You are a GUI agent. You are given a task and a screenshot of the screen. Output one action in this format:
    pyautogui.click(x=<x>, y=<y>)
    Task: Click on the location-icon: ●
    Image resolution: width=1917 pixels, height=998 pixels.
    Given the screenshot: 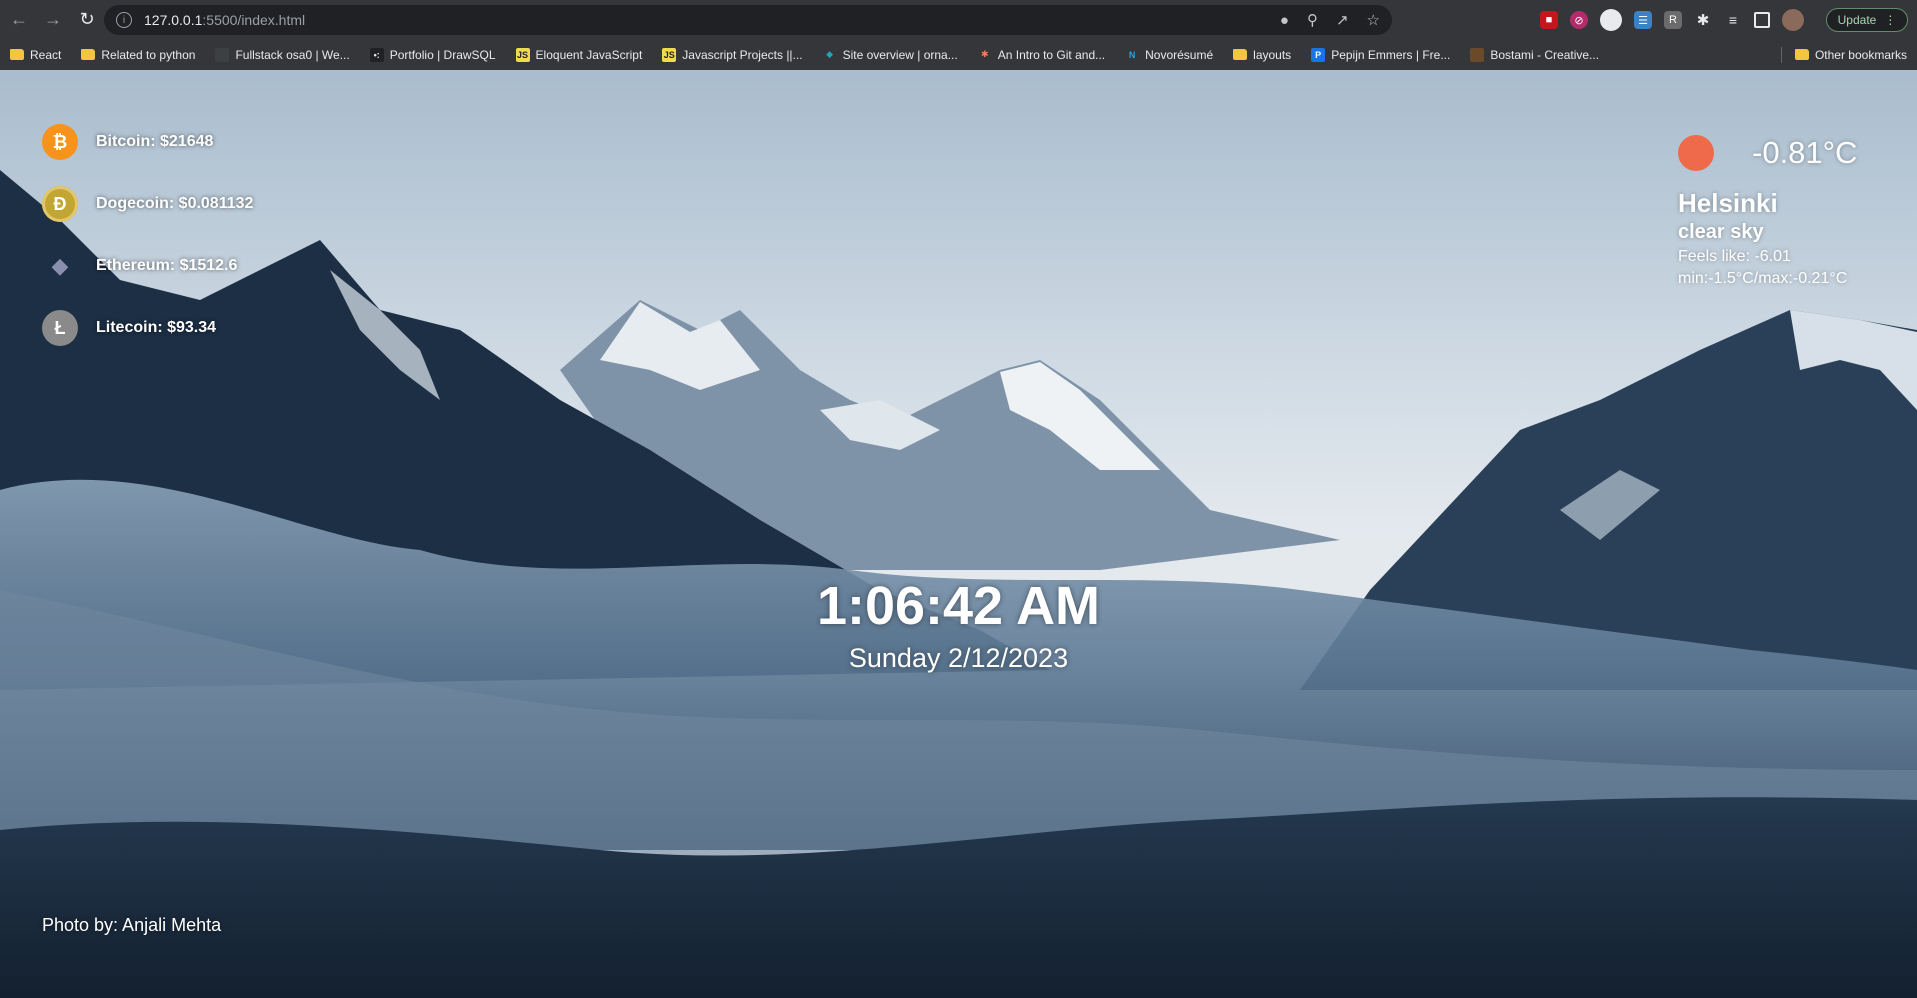 What is the action you would take?
    pyautogui.click(x=1284, y=20)
    